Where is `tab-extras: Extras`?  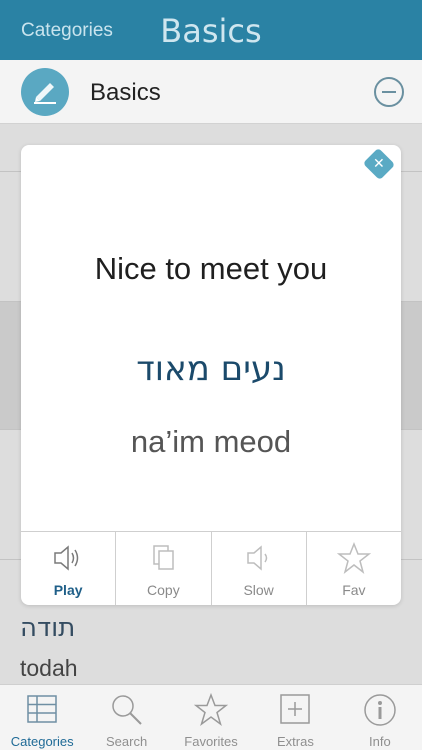 tab-extras: Extras is located at coordinates (295, 717).